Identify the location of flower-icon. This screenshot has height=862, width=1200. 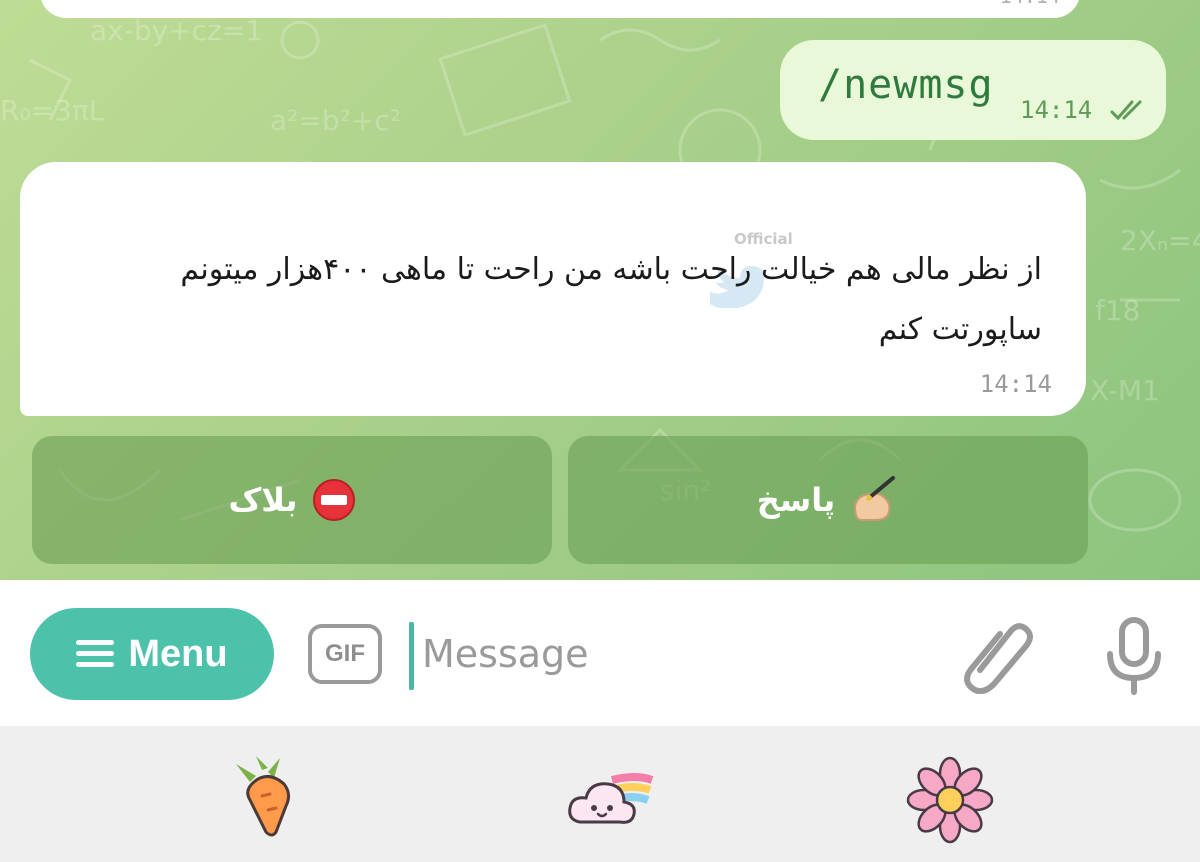
(950, 800).